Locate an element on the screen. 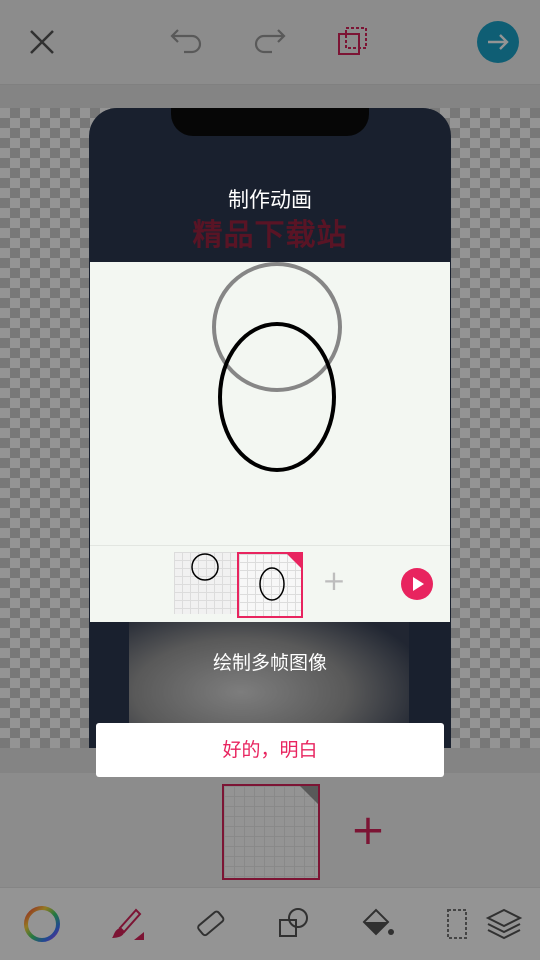 This screenshot has width=540, height=961. play-icon is located at coordinates (417, 584).